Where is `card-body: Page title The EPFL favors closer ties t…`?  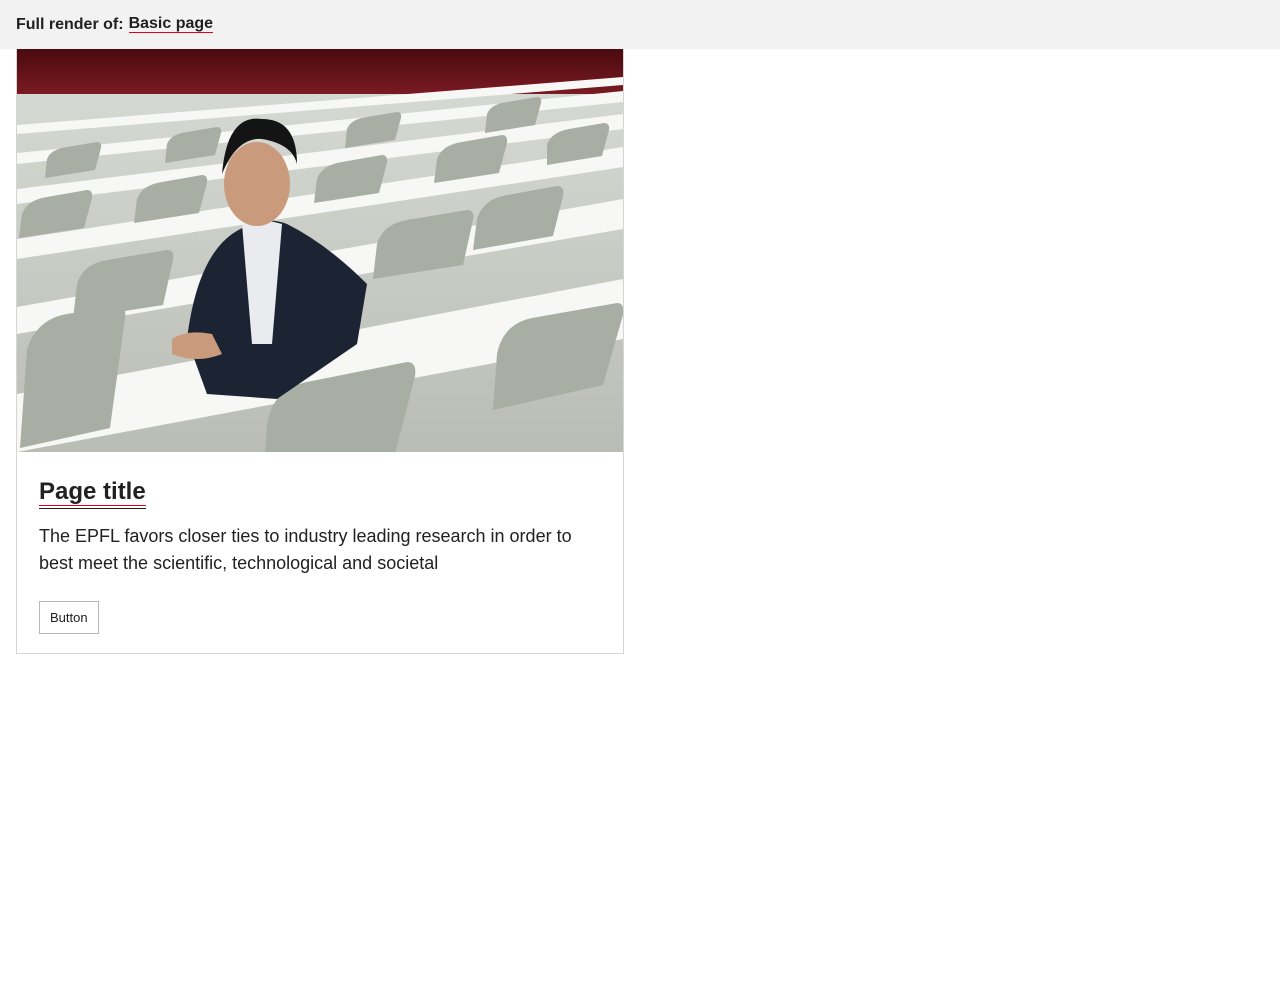 card-body: Page title The EPFL favors closer ties t… is located at coordinates (320, 554).